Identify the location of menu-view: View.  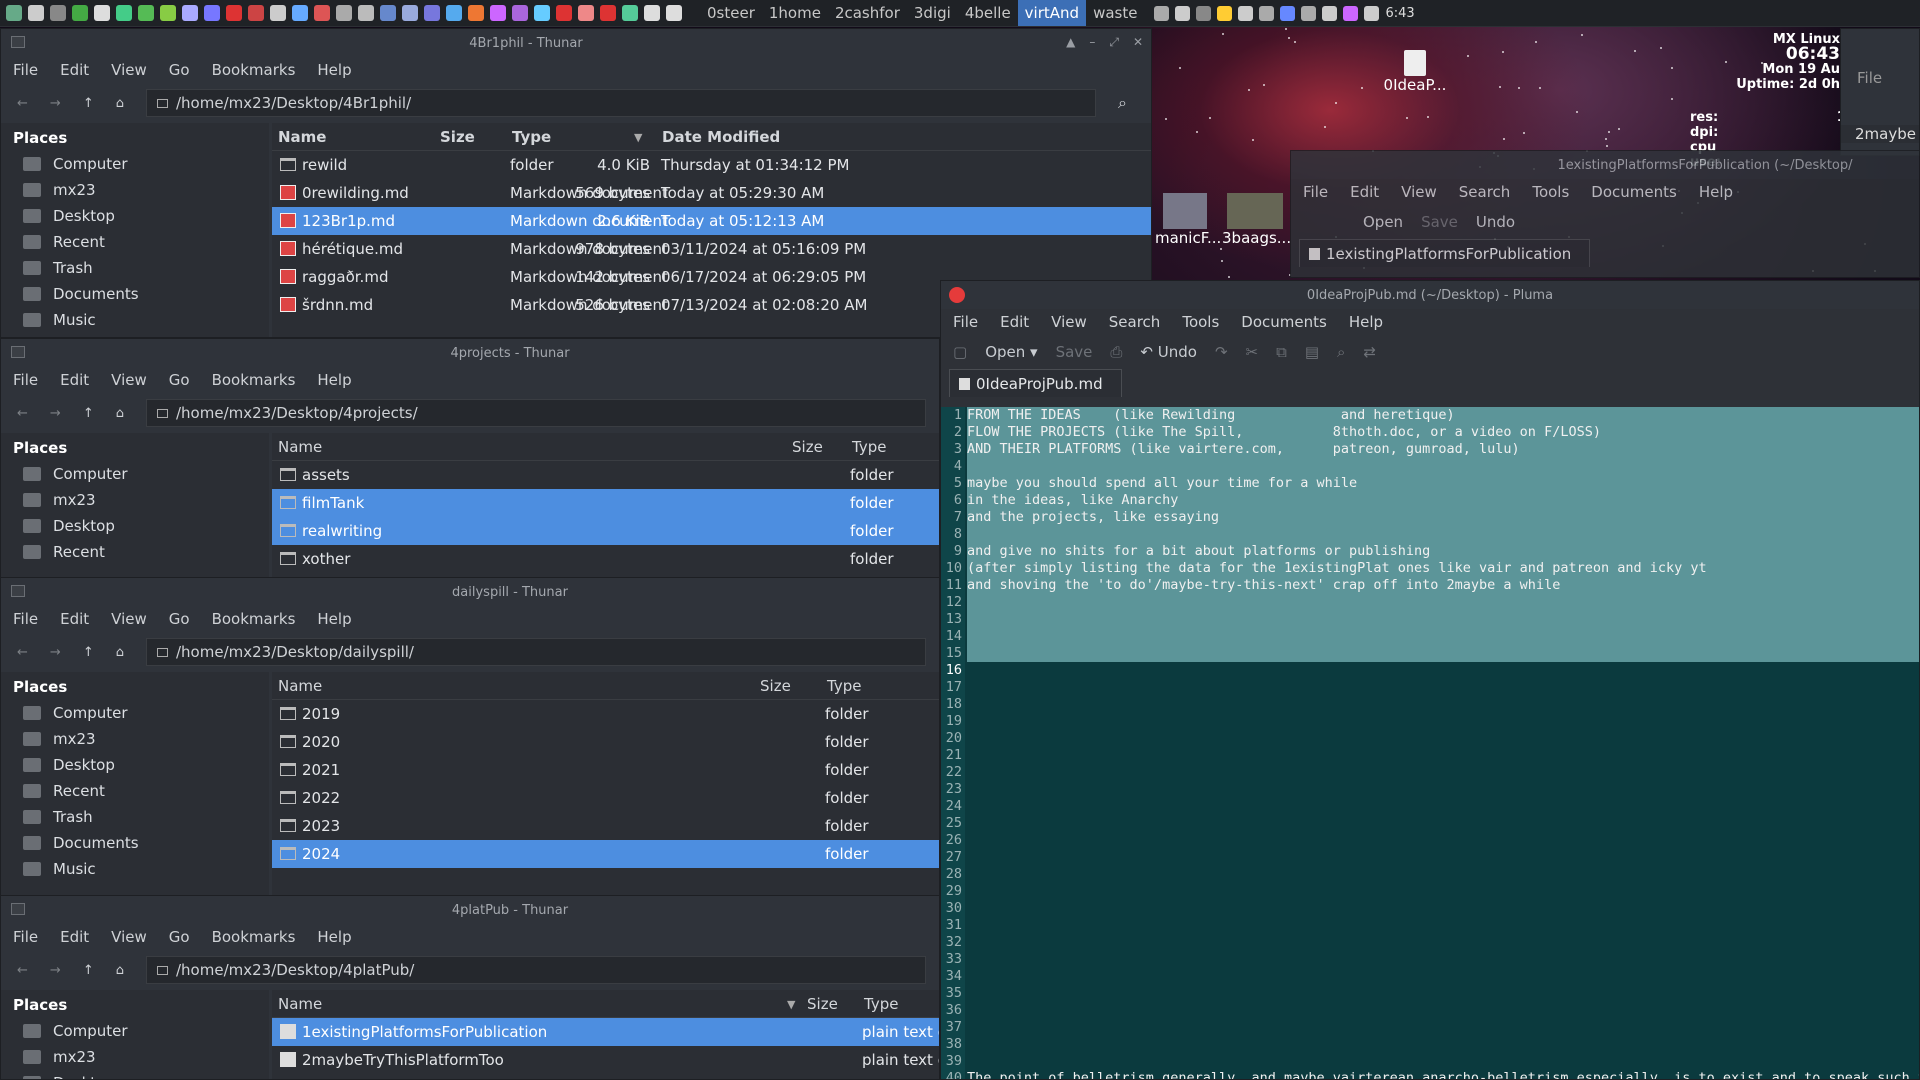
(129, 937).